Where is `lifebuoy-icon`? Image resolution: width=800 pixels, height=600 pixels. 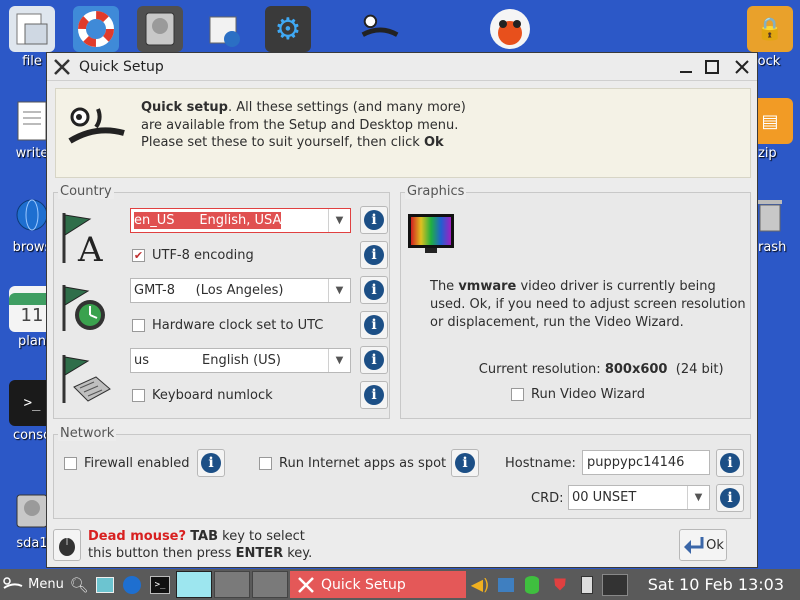 lifebuoy-icon is located at coordinates (96, 29).